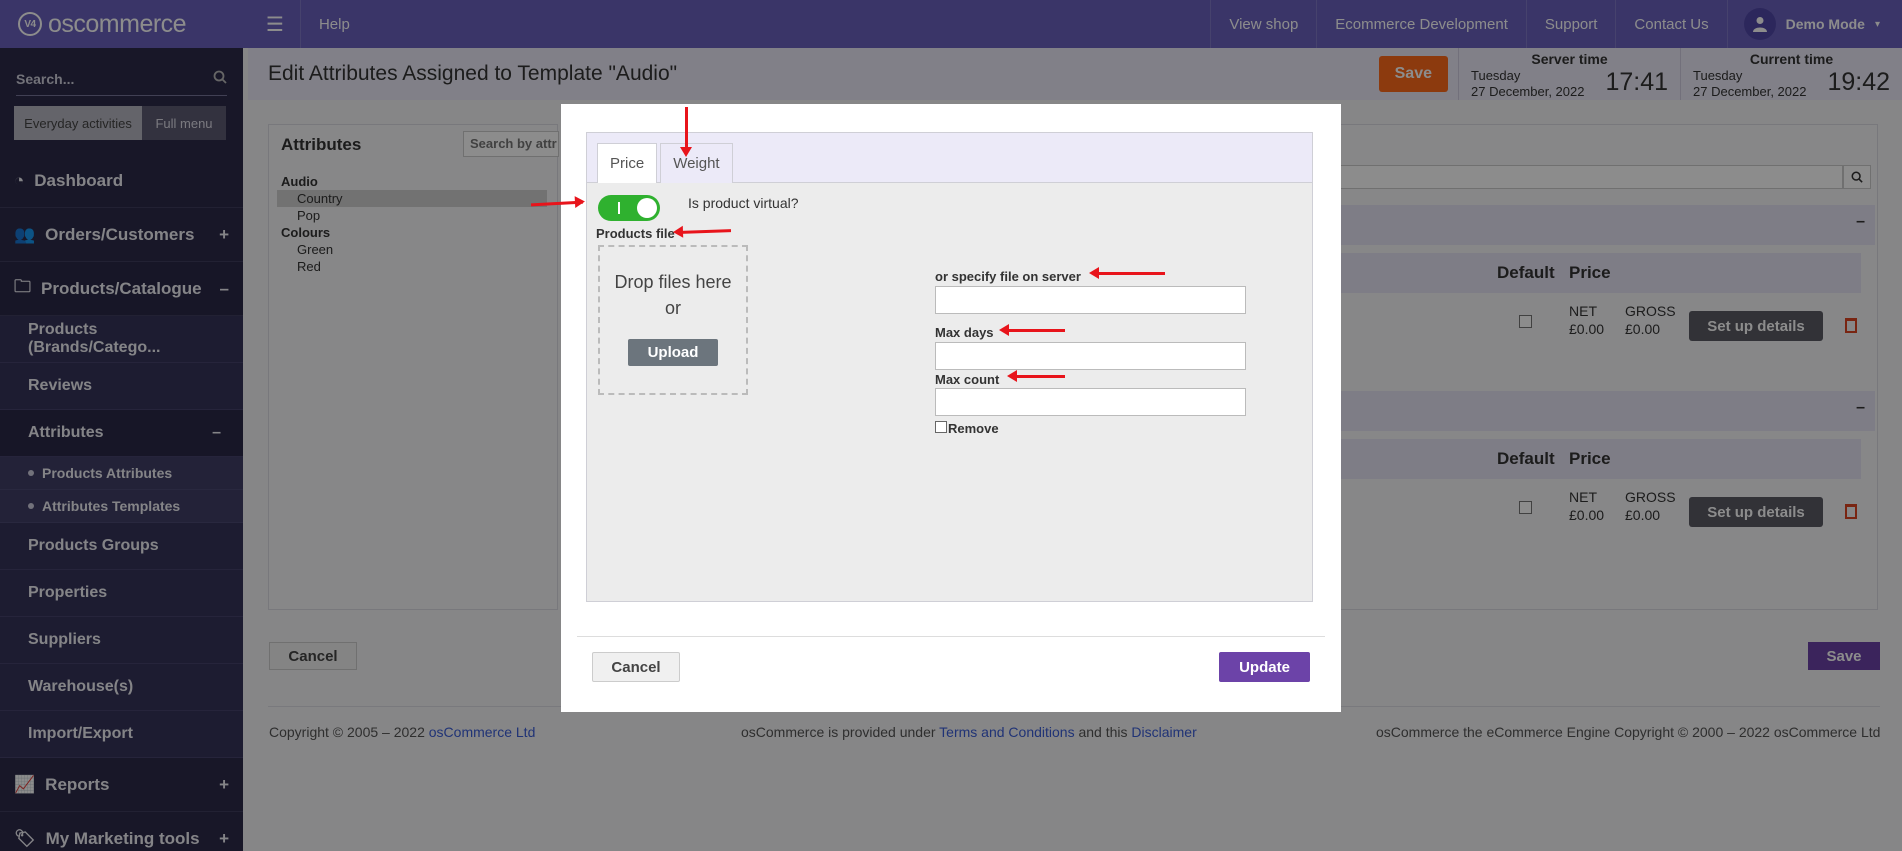  I want to click on products-file-label: Products file, so click(635, 233).